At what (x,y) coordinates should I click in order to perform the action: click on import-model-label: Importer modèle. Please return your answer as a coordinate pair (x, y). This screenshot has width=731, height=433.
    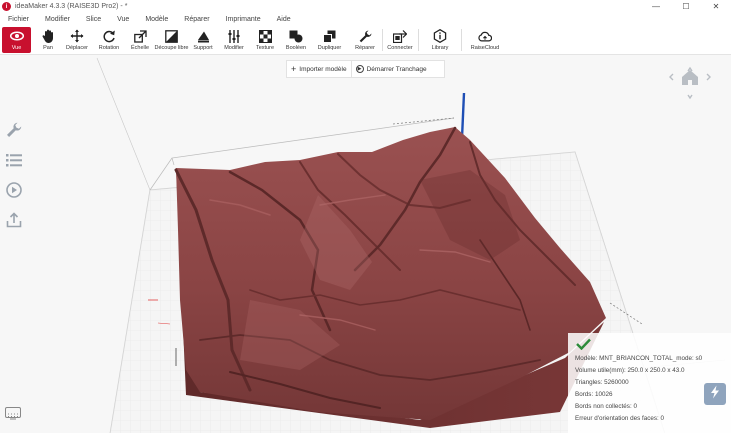
    Looking at the image, I should click on (323, 69).